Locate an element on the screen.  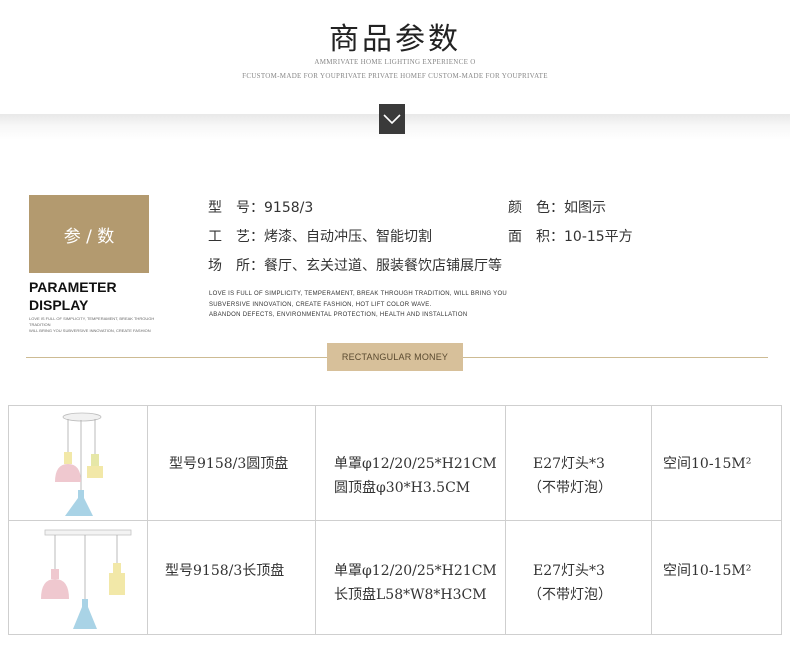
spec-model-label: 型 号： is located at coordinates (236, 208).